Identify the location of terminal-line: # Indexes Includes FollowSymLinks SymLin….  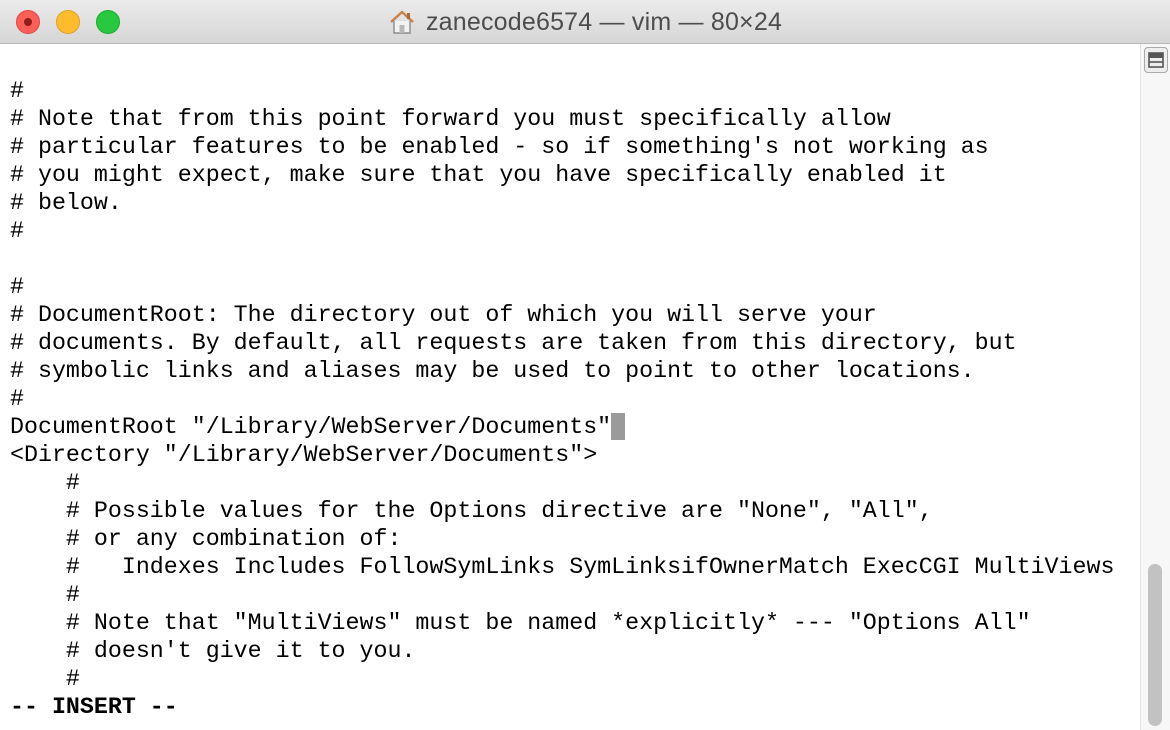
(562, 567).